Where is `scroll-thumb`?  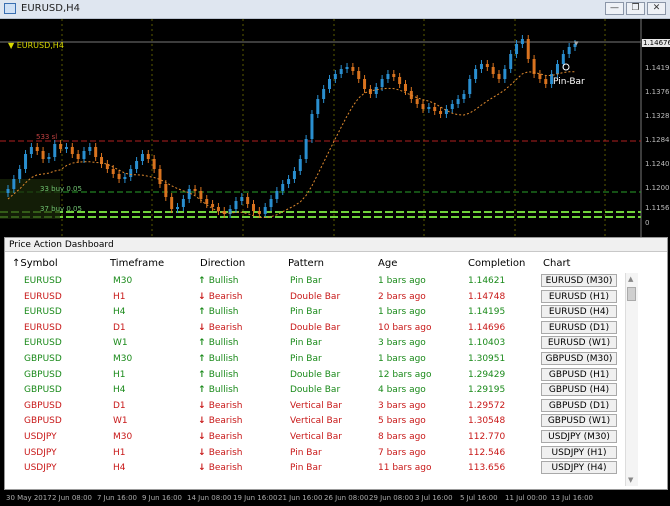 scroll-thumb is located at coordinates (631, 294).